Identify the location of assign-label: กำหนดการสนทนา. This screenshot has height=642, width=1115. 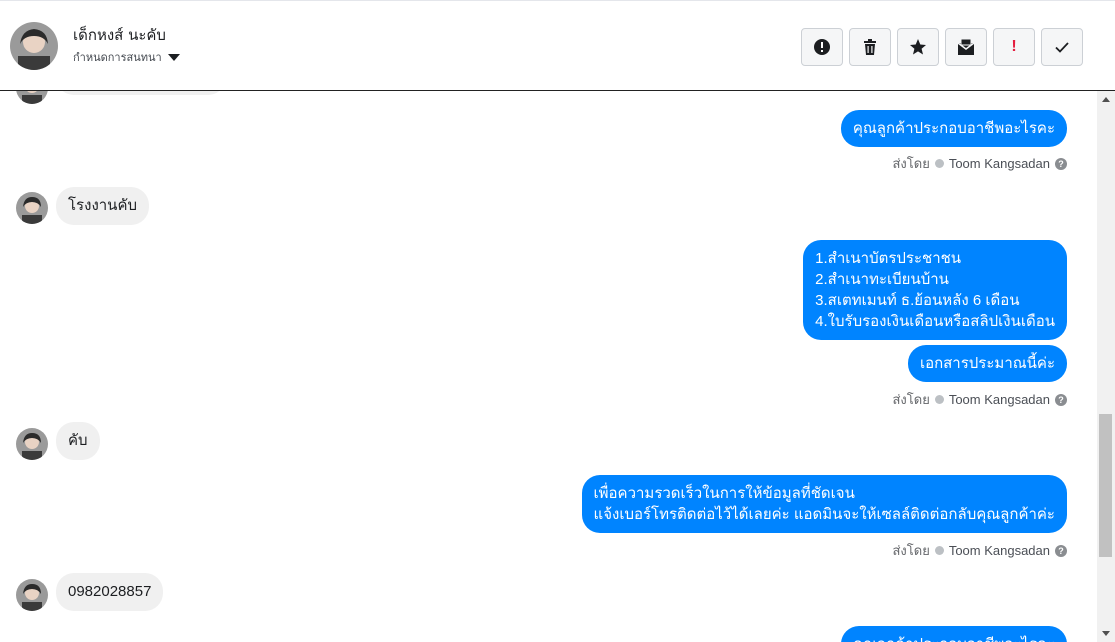
(117, 57).